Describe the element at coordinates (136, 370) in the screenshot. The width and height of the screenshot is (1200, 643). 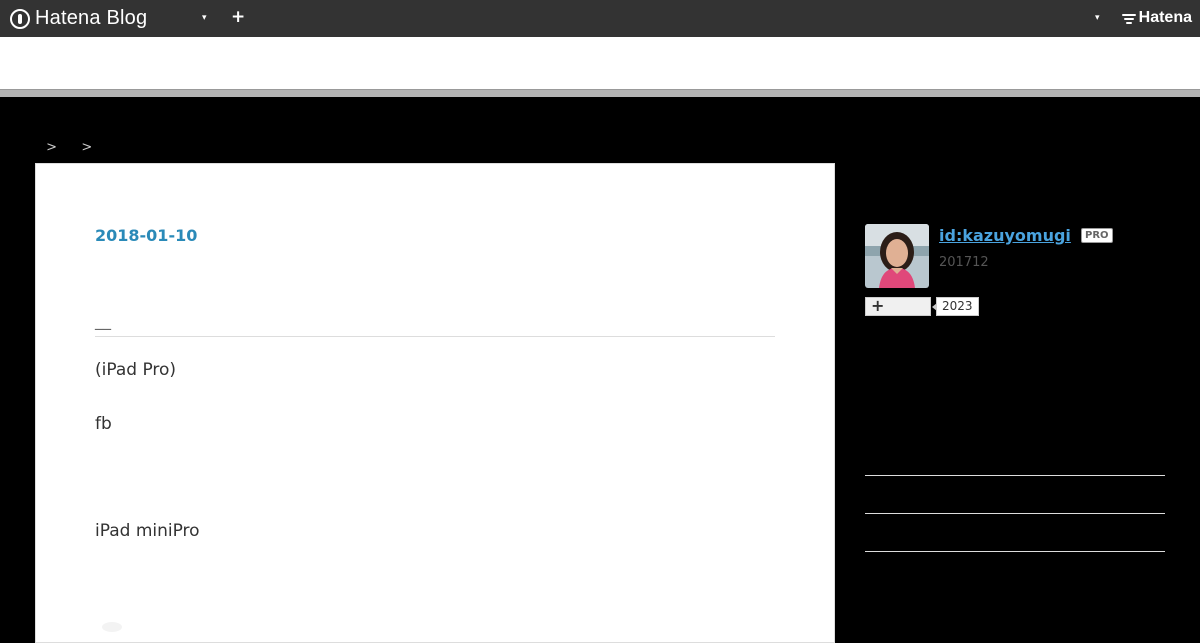
I see `article-paragraph: (iPad Pro)` at that location.